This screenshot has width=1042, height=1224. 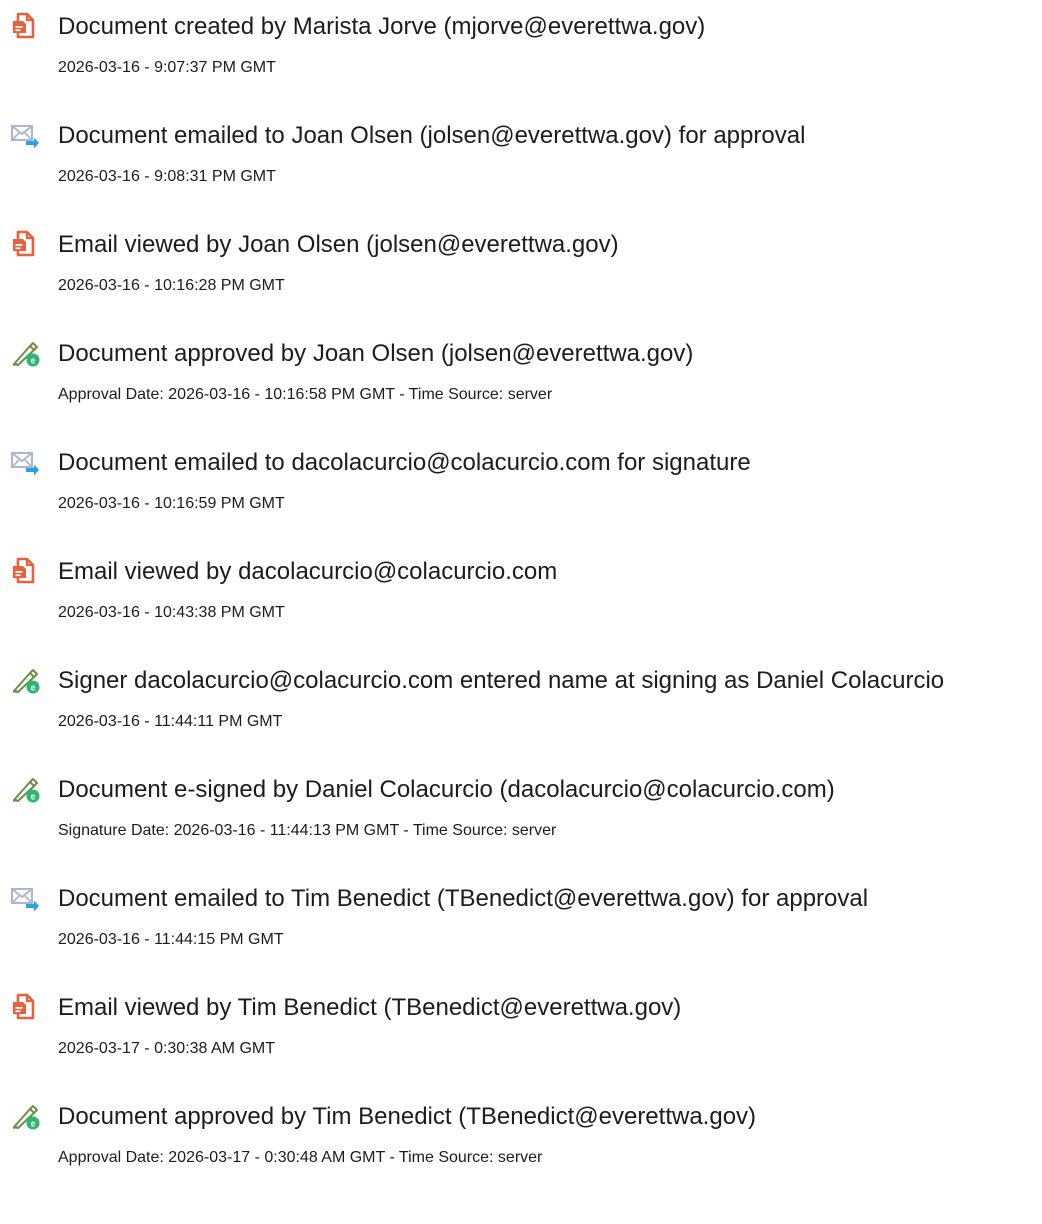 I want to click on event-timestamp: 2026-03-16 - 10:16:28 PM GMT, so click(x=171, y=285).